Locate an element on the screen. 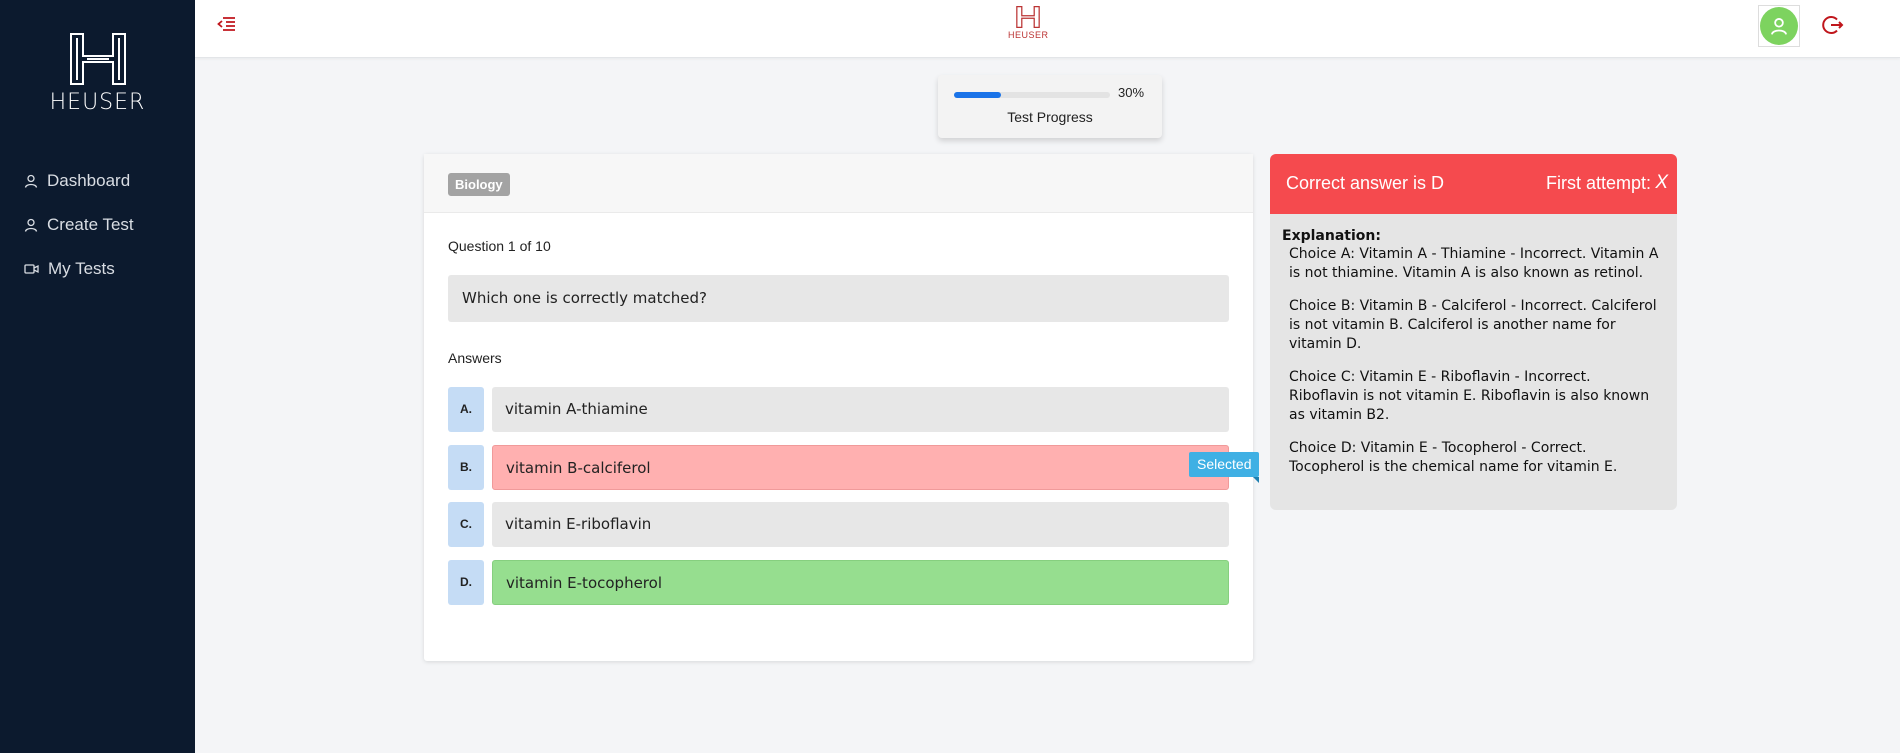 The height and width of the screenshot is (753, 1900). progress-bar is located at coordinates (1032, 95).